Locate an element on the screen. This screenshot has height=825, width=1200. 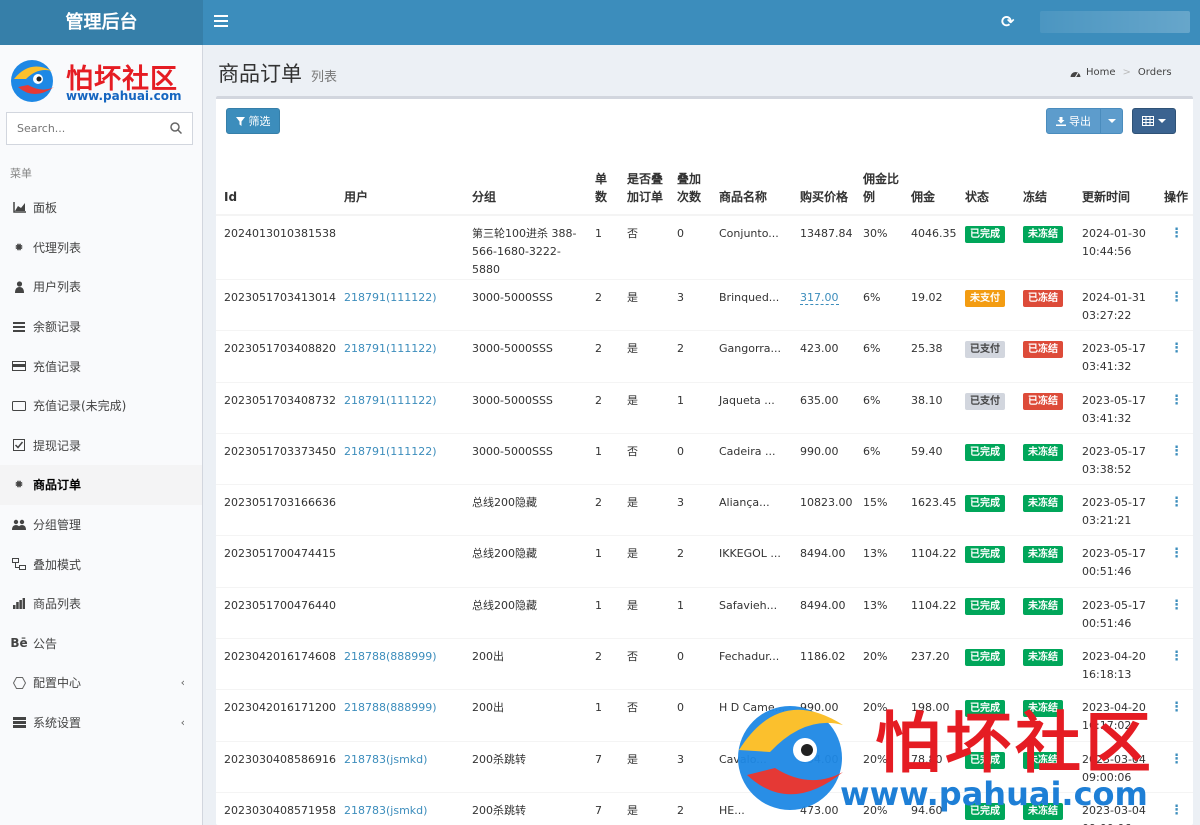
sidebar-item-balance: 余额记录 is located at coordinates (101, 327).